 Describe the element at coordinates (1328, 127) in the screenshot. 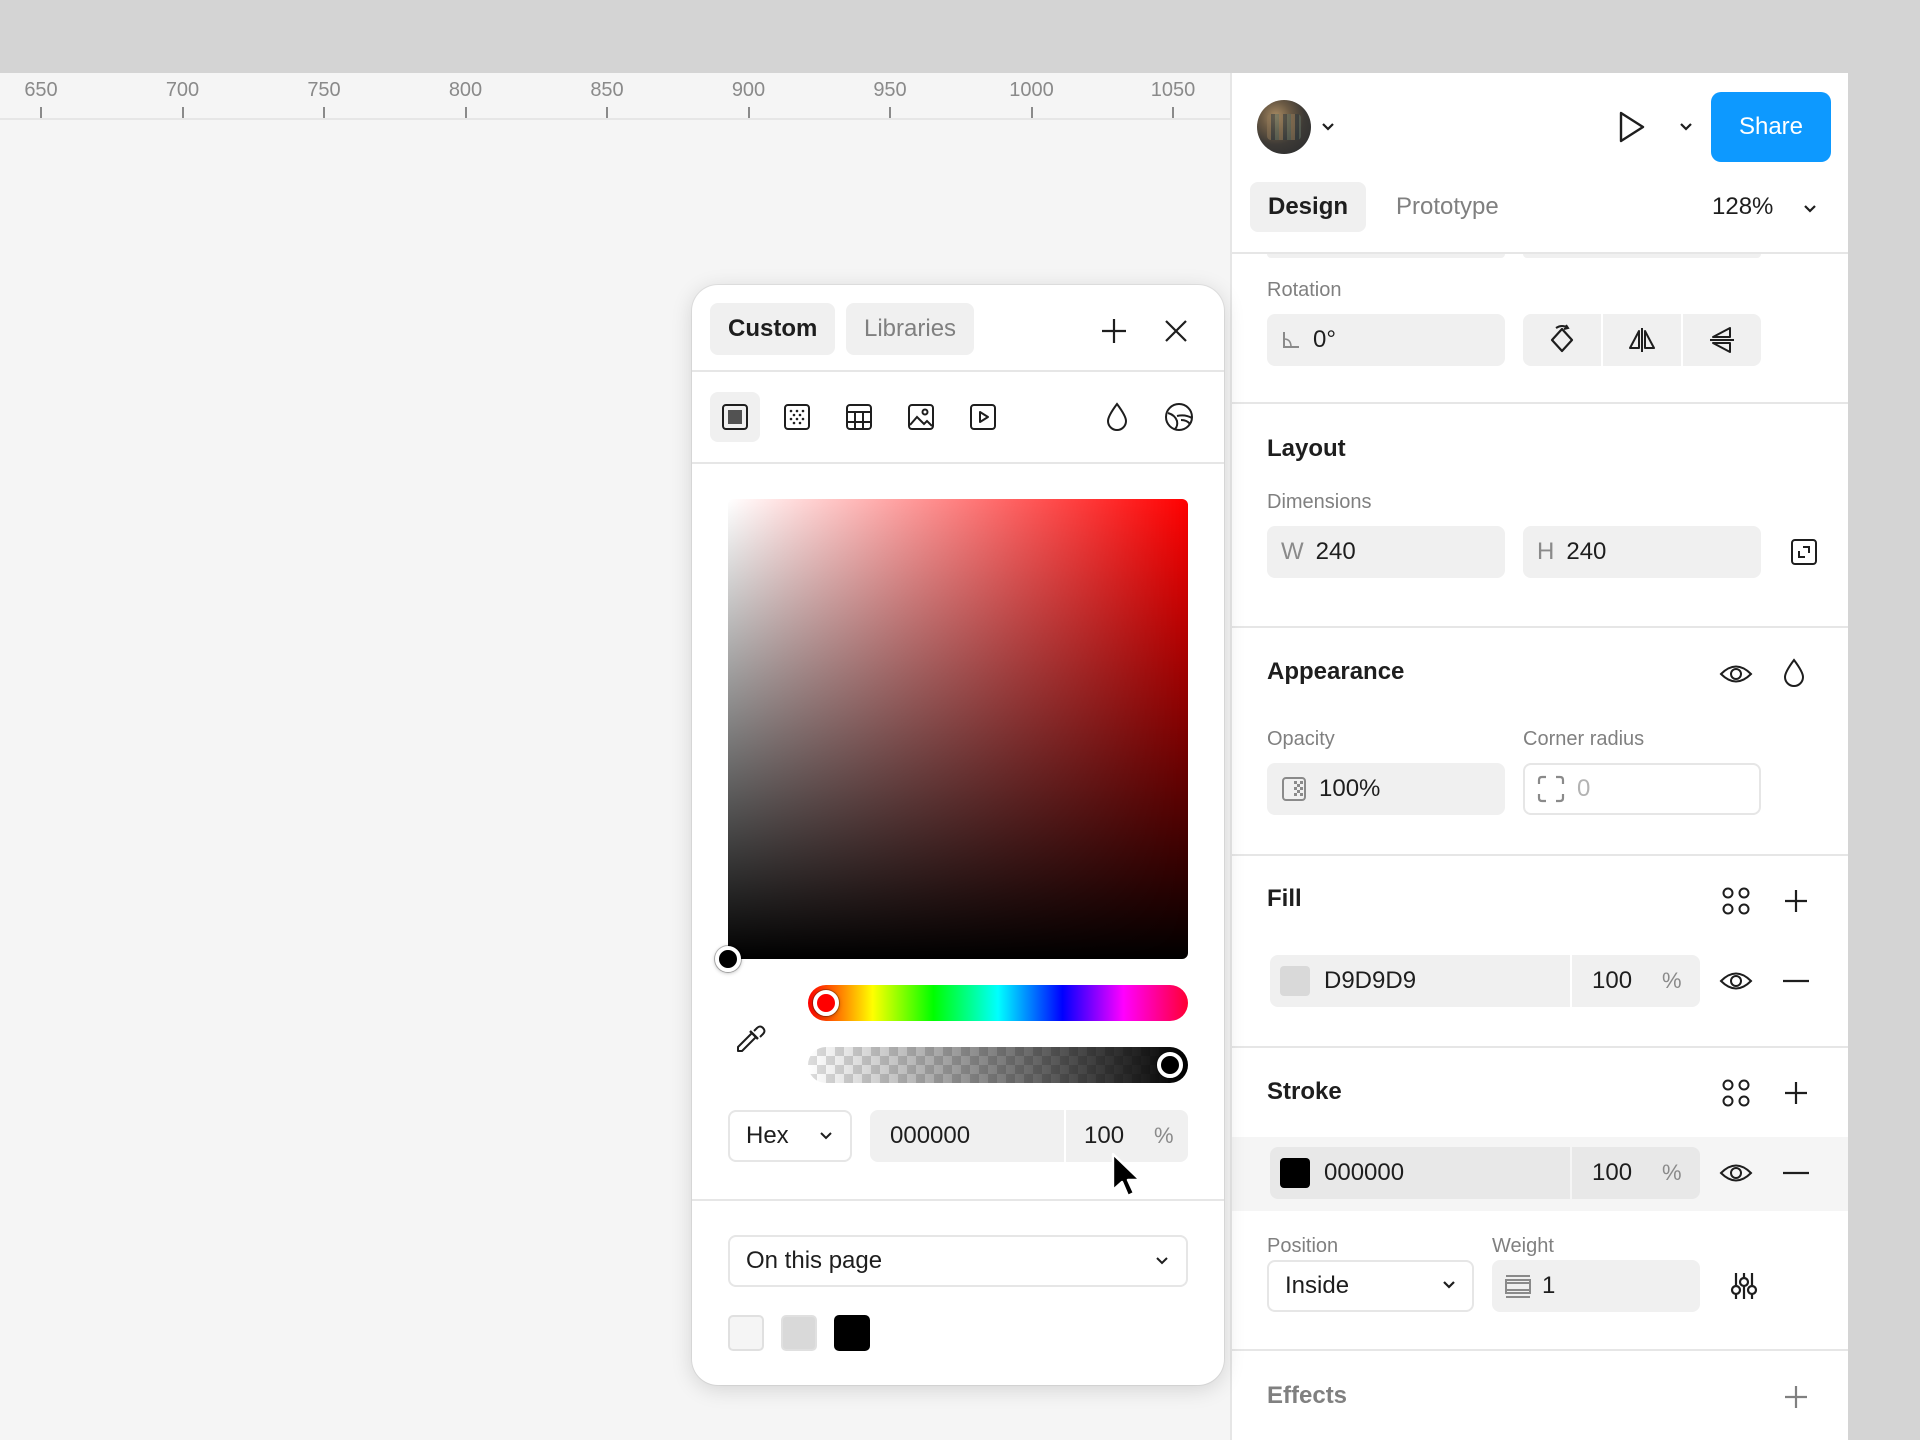

I see `avatar-chevron-down-icon` at that location.